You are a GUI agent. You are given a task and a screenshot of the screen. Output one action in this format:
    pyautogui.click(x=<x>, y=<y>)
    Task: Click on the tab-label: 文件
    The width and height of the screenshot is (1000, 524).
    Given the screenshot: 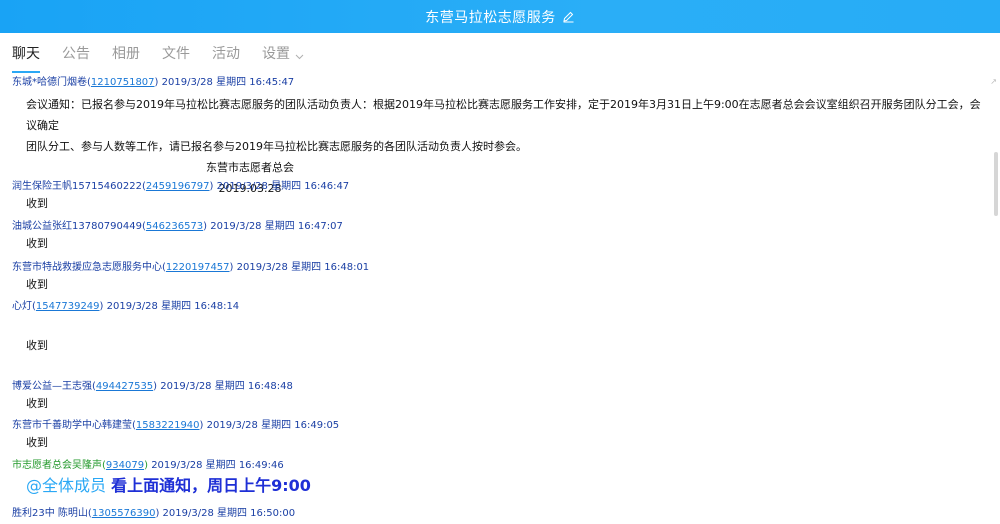 What is the action you would take?
    pyautogui.click(x=176, y=54)
    